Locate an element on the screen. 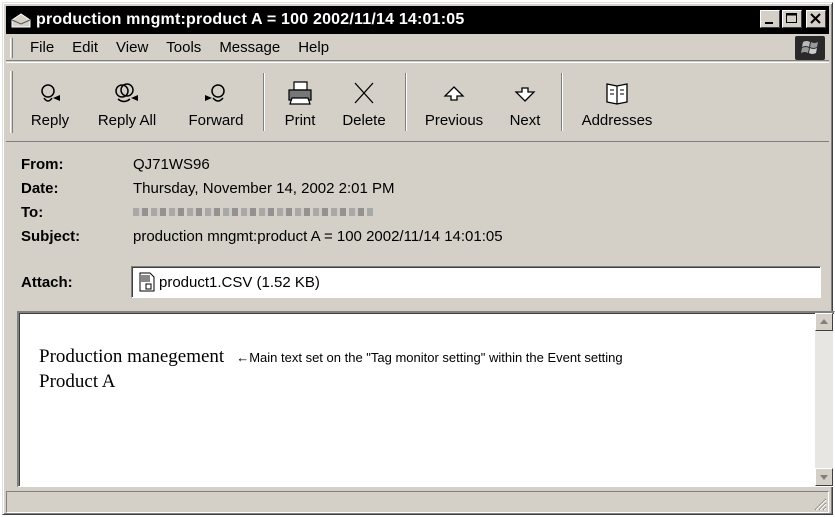  scroll-up-button is located at coordinates (824, 322).